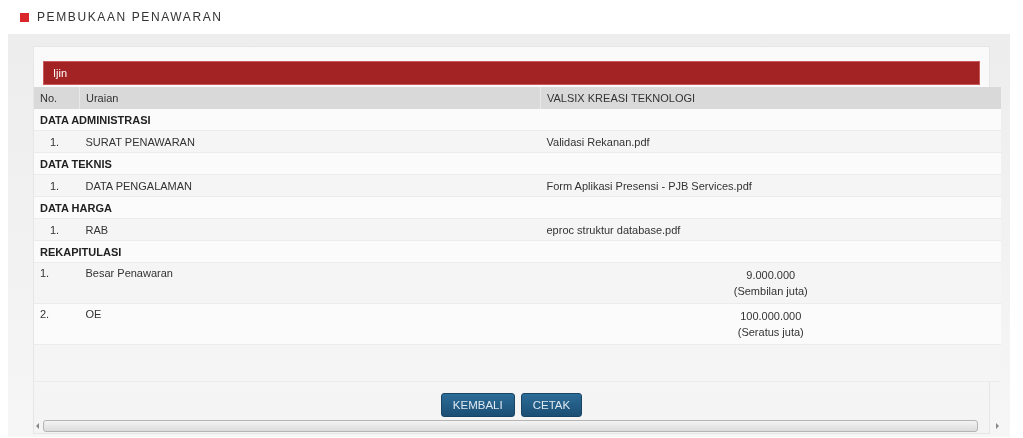 The width and height of the screenshot is (1023, 438). Describe the element at coordinates (770, 141) in the screenshot. I see `table-cell: Validasi Rekanan.pdf` at that location.